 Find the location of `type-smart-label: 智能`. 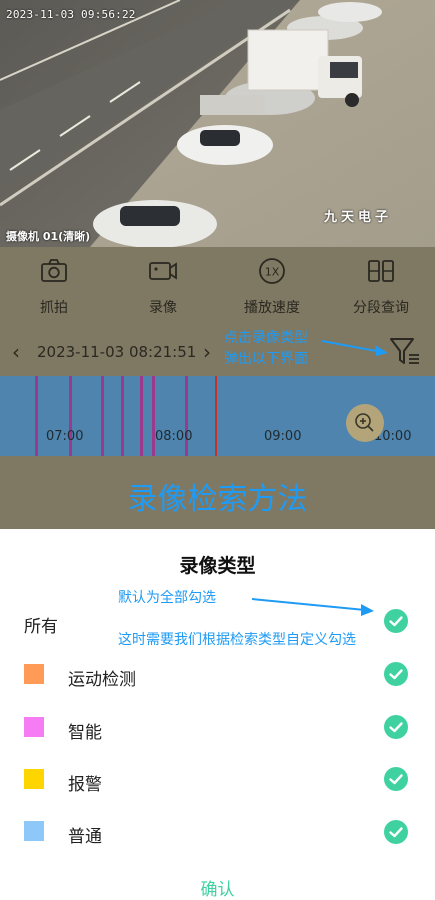

type-smart-label: 智能 is located at coordinates (85, 730).